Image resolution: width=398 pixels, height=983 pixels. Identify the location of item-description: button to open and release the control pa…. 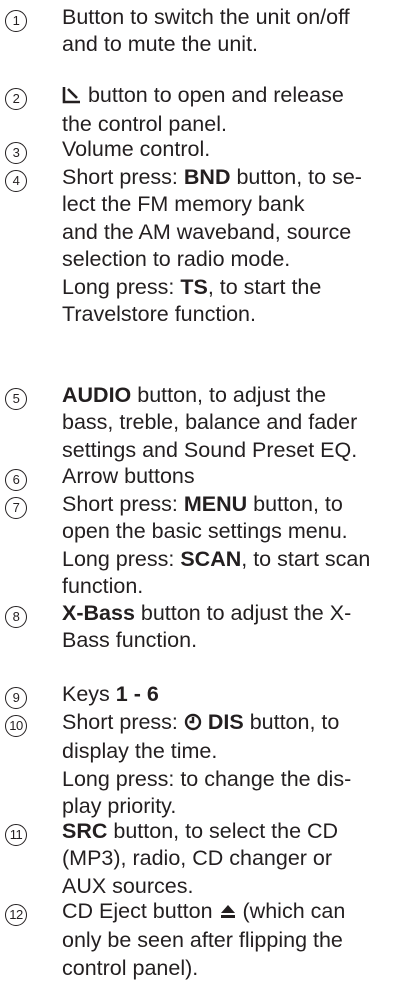
(227, 110).